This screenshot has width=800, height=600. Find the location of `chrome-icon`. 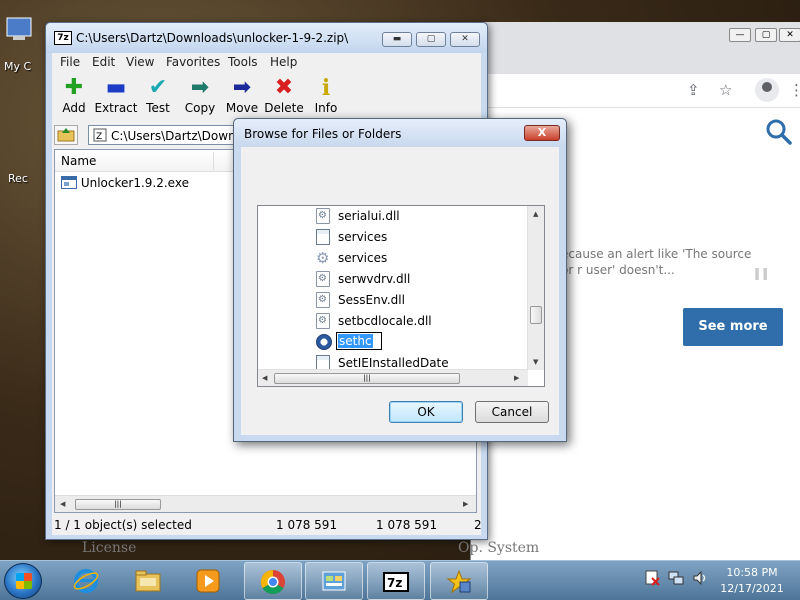

chrome-icon is located at coordinates (272, 582).